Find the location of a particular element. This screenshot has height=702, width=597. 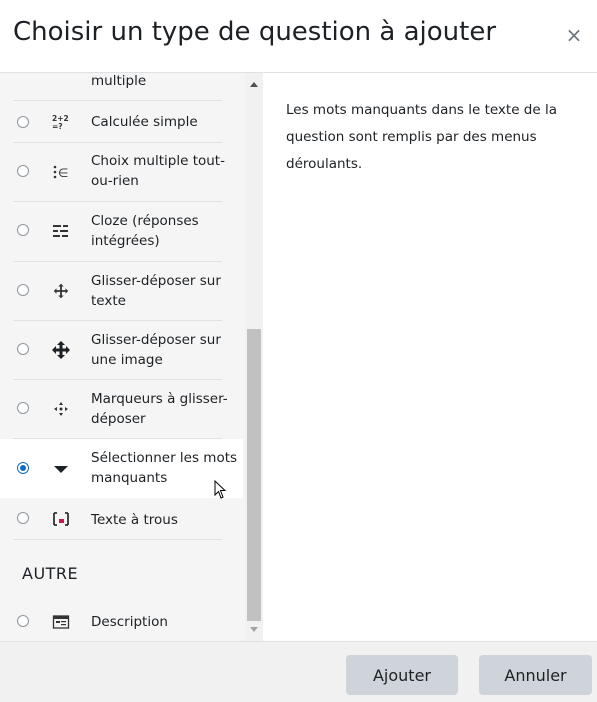

cancel-button: Annuler is located at coordinates (535, 675).